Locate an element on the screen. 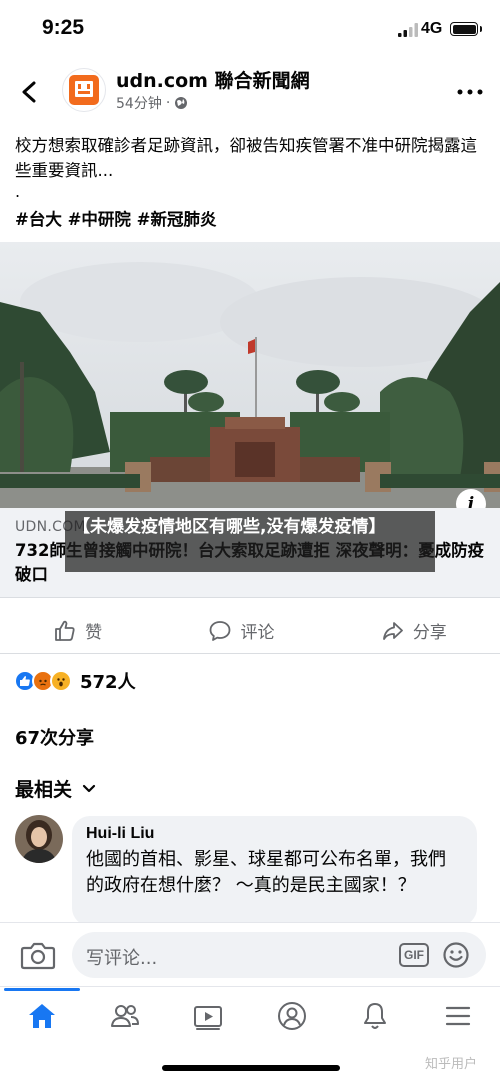  comment-text: 他國的首相、影星、球星都可公布名單，我們的政府在想什麼？ ～真的是民主國家！？ is located at coordinates (266, 872).